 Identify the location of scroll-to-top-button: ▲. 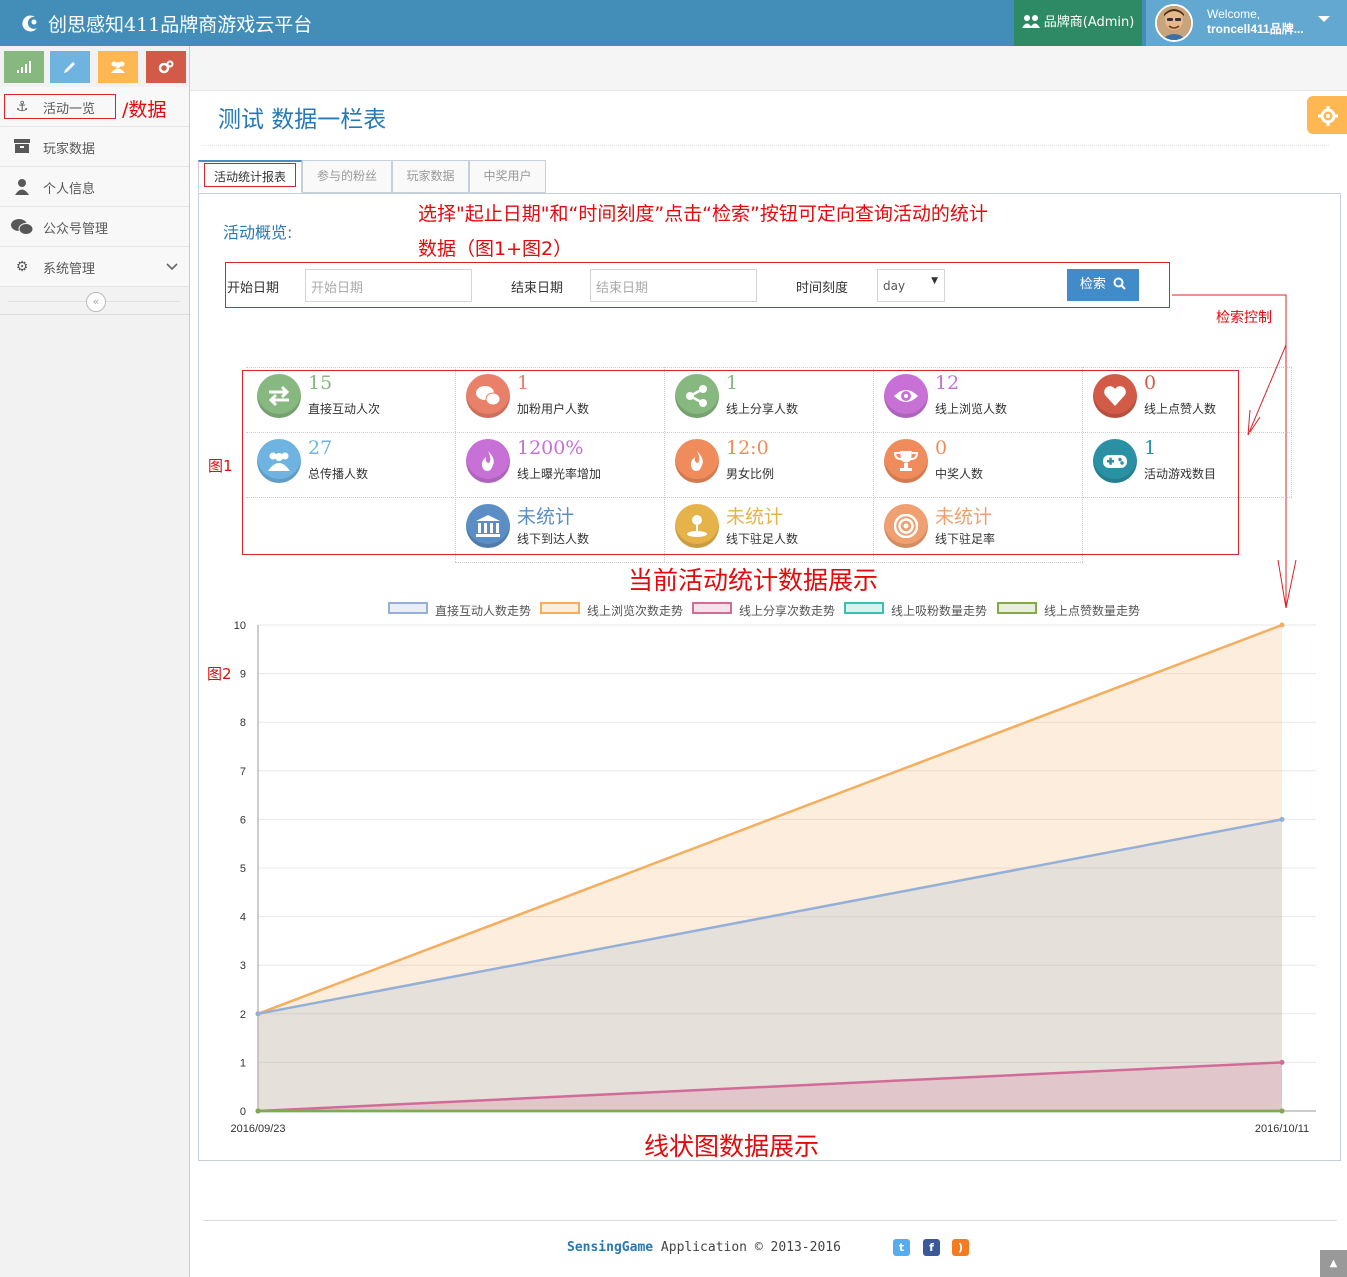
(1333, 1263).